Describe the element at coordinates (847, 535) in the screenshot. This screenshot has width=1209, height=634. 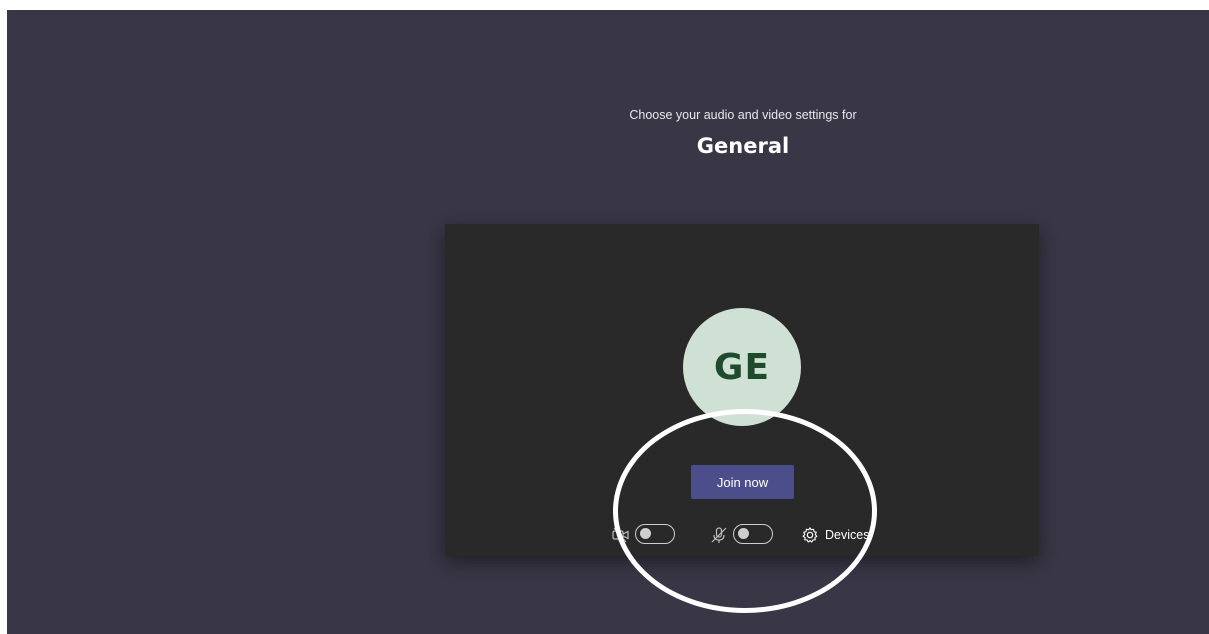
I see `devices-label: Devices` at that location.